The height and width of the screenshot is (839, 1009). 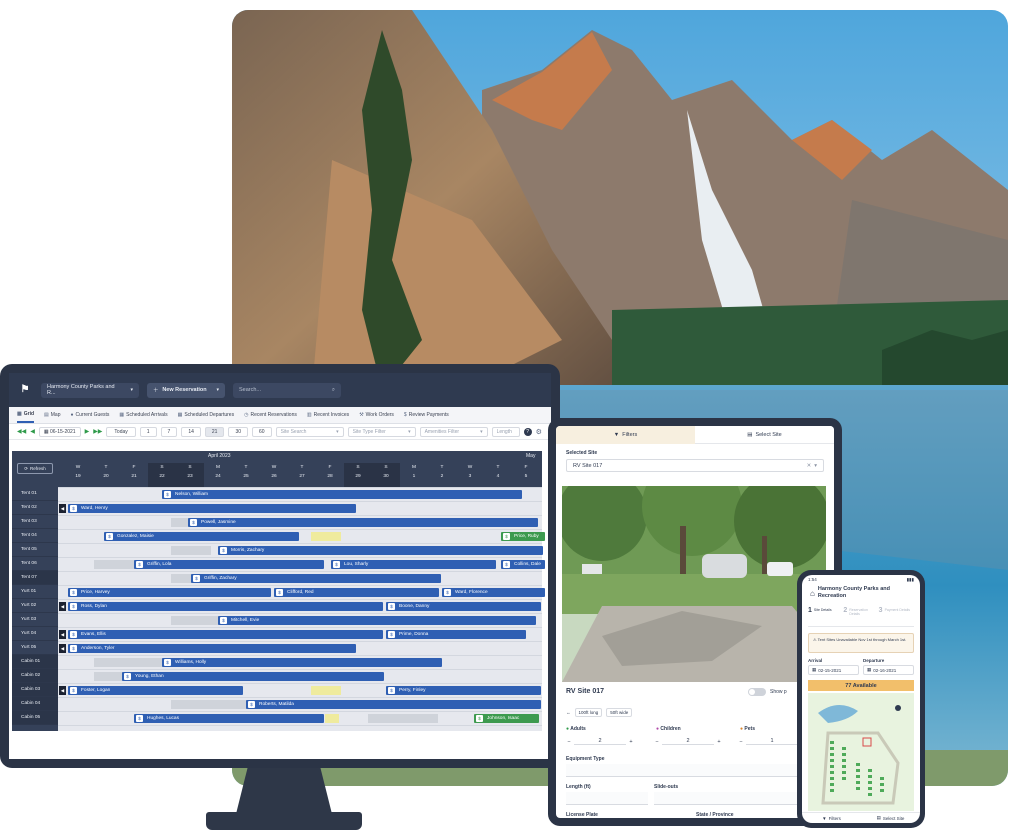 What do you see at coordinates (191, 431) in the screenshot?
I see `range-button: 14` at bounding box center [191, 431].